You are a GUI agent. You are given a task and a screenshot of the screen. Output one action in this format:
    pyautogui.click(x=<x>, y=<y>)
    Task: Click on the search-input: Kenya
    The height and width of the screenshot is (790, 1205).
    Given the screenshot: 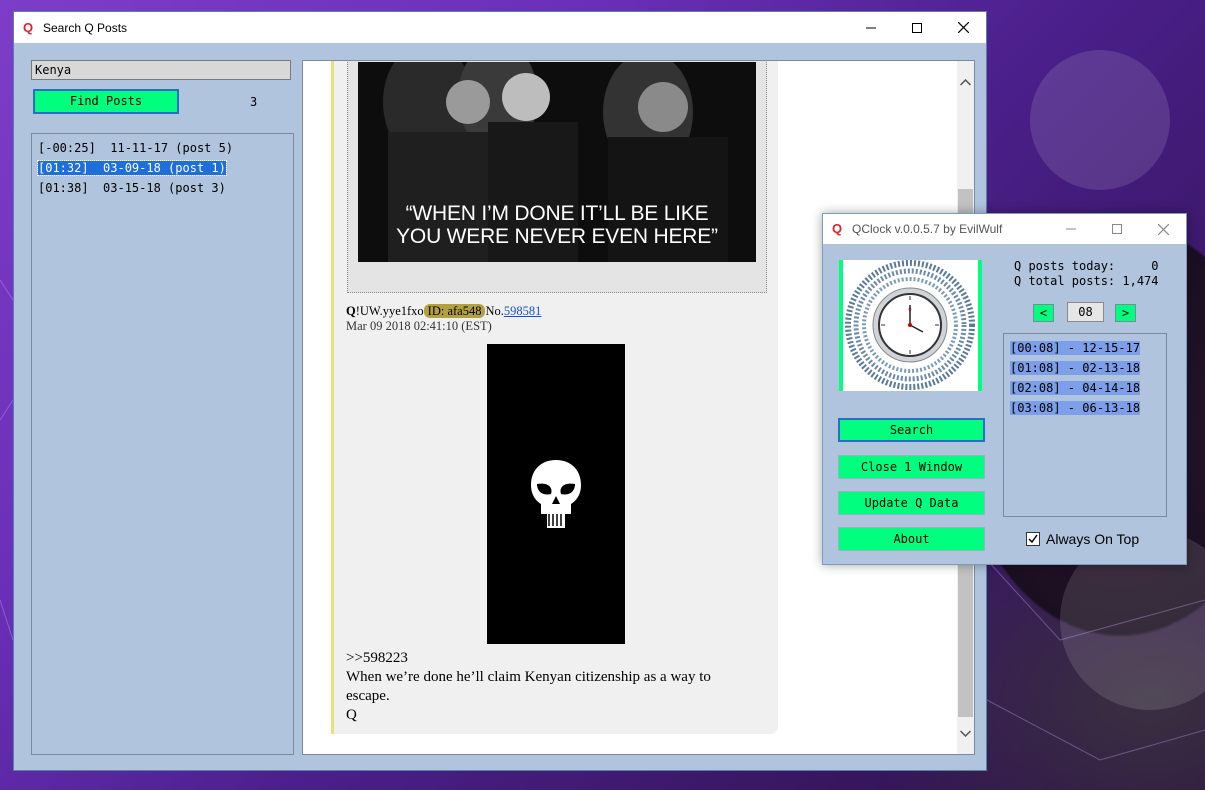 What is the action you would take?
    pyautogui.click(x=161, y=70)
    